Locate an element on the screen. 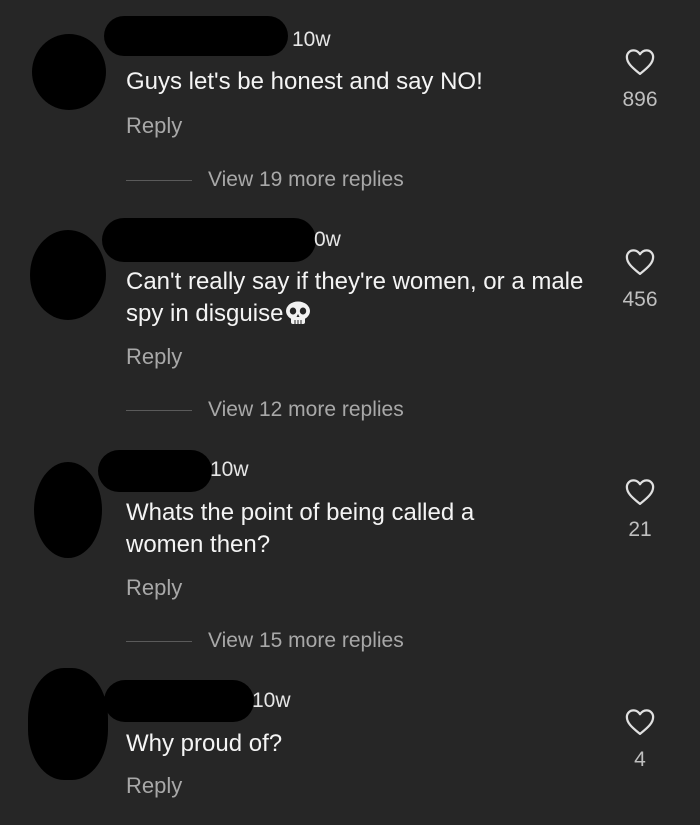 The image size is (700, 825). view-more-label: View 15 more replies is located at coordinates (306, 640).